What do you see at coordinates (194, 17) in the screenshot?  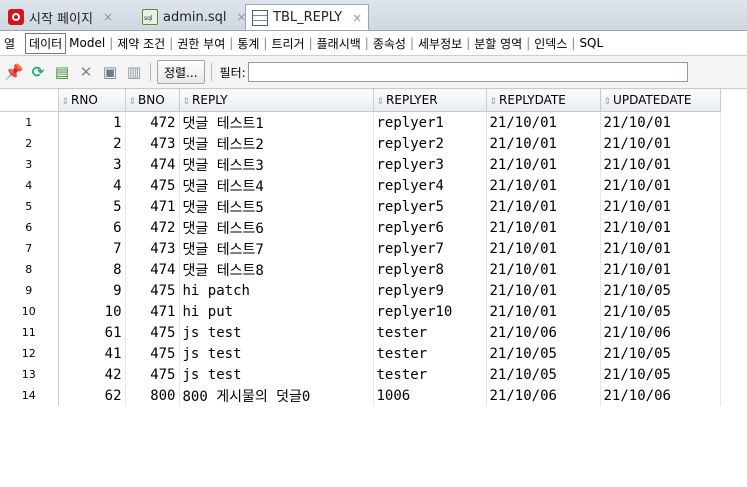 I see `tab-admin-sql: admin.sql ×` at bounding box center [194, 17].